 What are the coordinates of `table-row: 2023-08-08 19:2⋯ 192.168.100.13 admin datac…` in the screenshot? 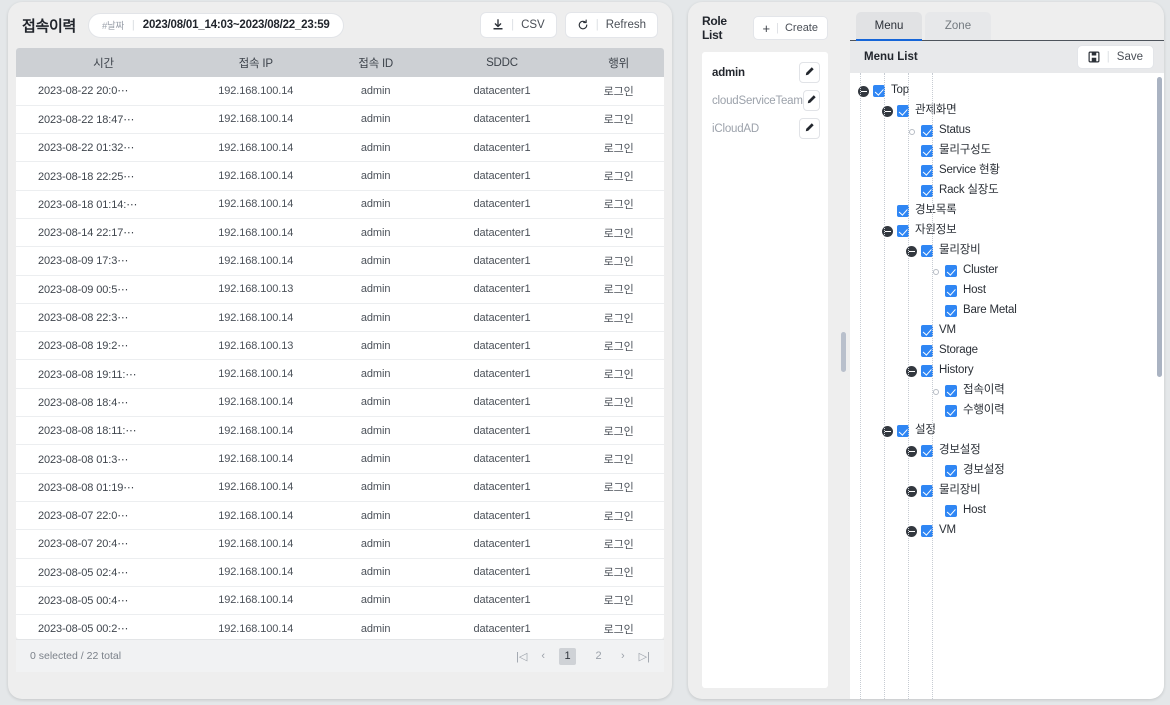 It's located at (340, 346).